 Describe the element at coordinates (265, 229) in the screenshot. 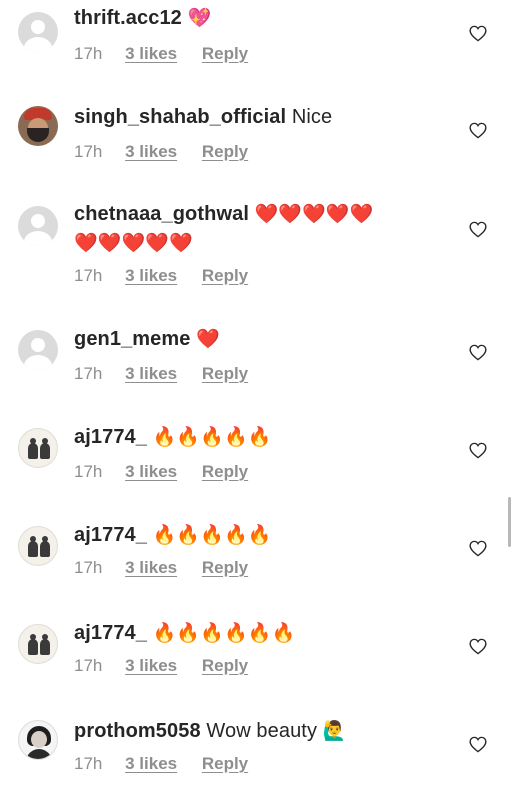

I see `comment-text: chetnaaa_gothwal ❤️❤️❤️❤️❤️ ❤️❤️❤️❤️❤️` at that location.